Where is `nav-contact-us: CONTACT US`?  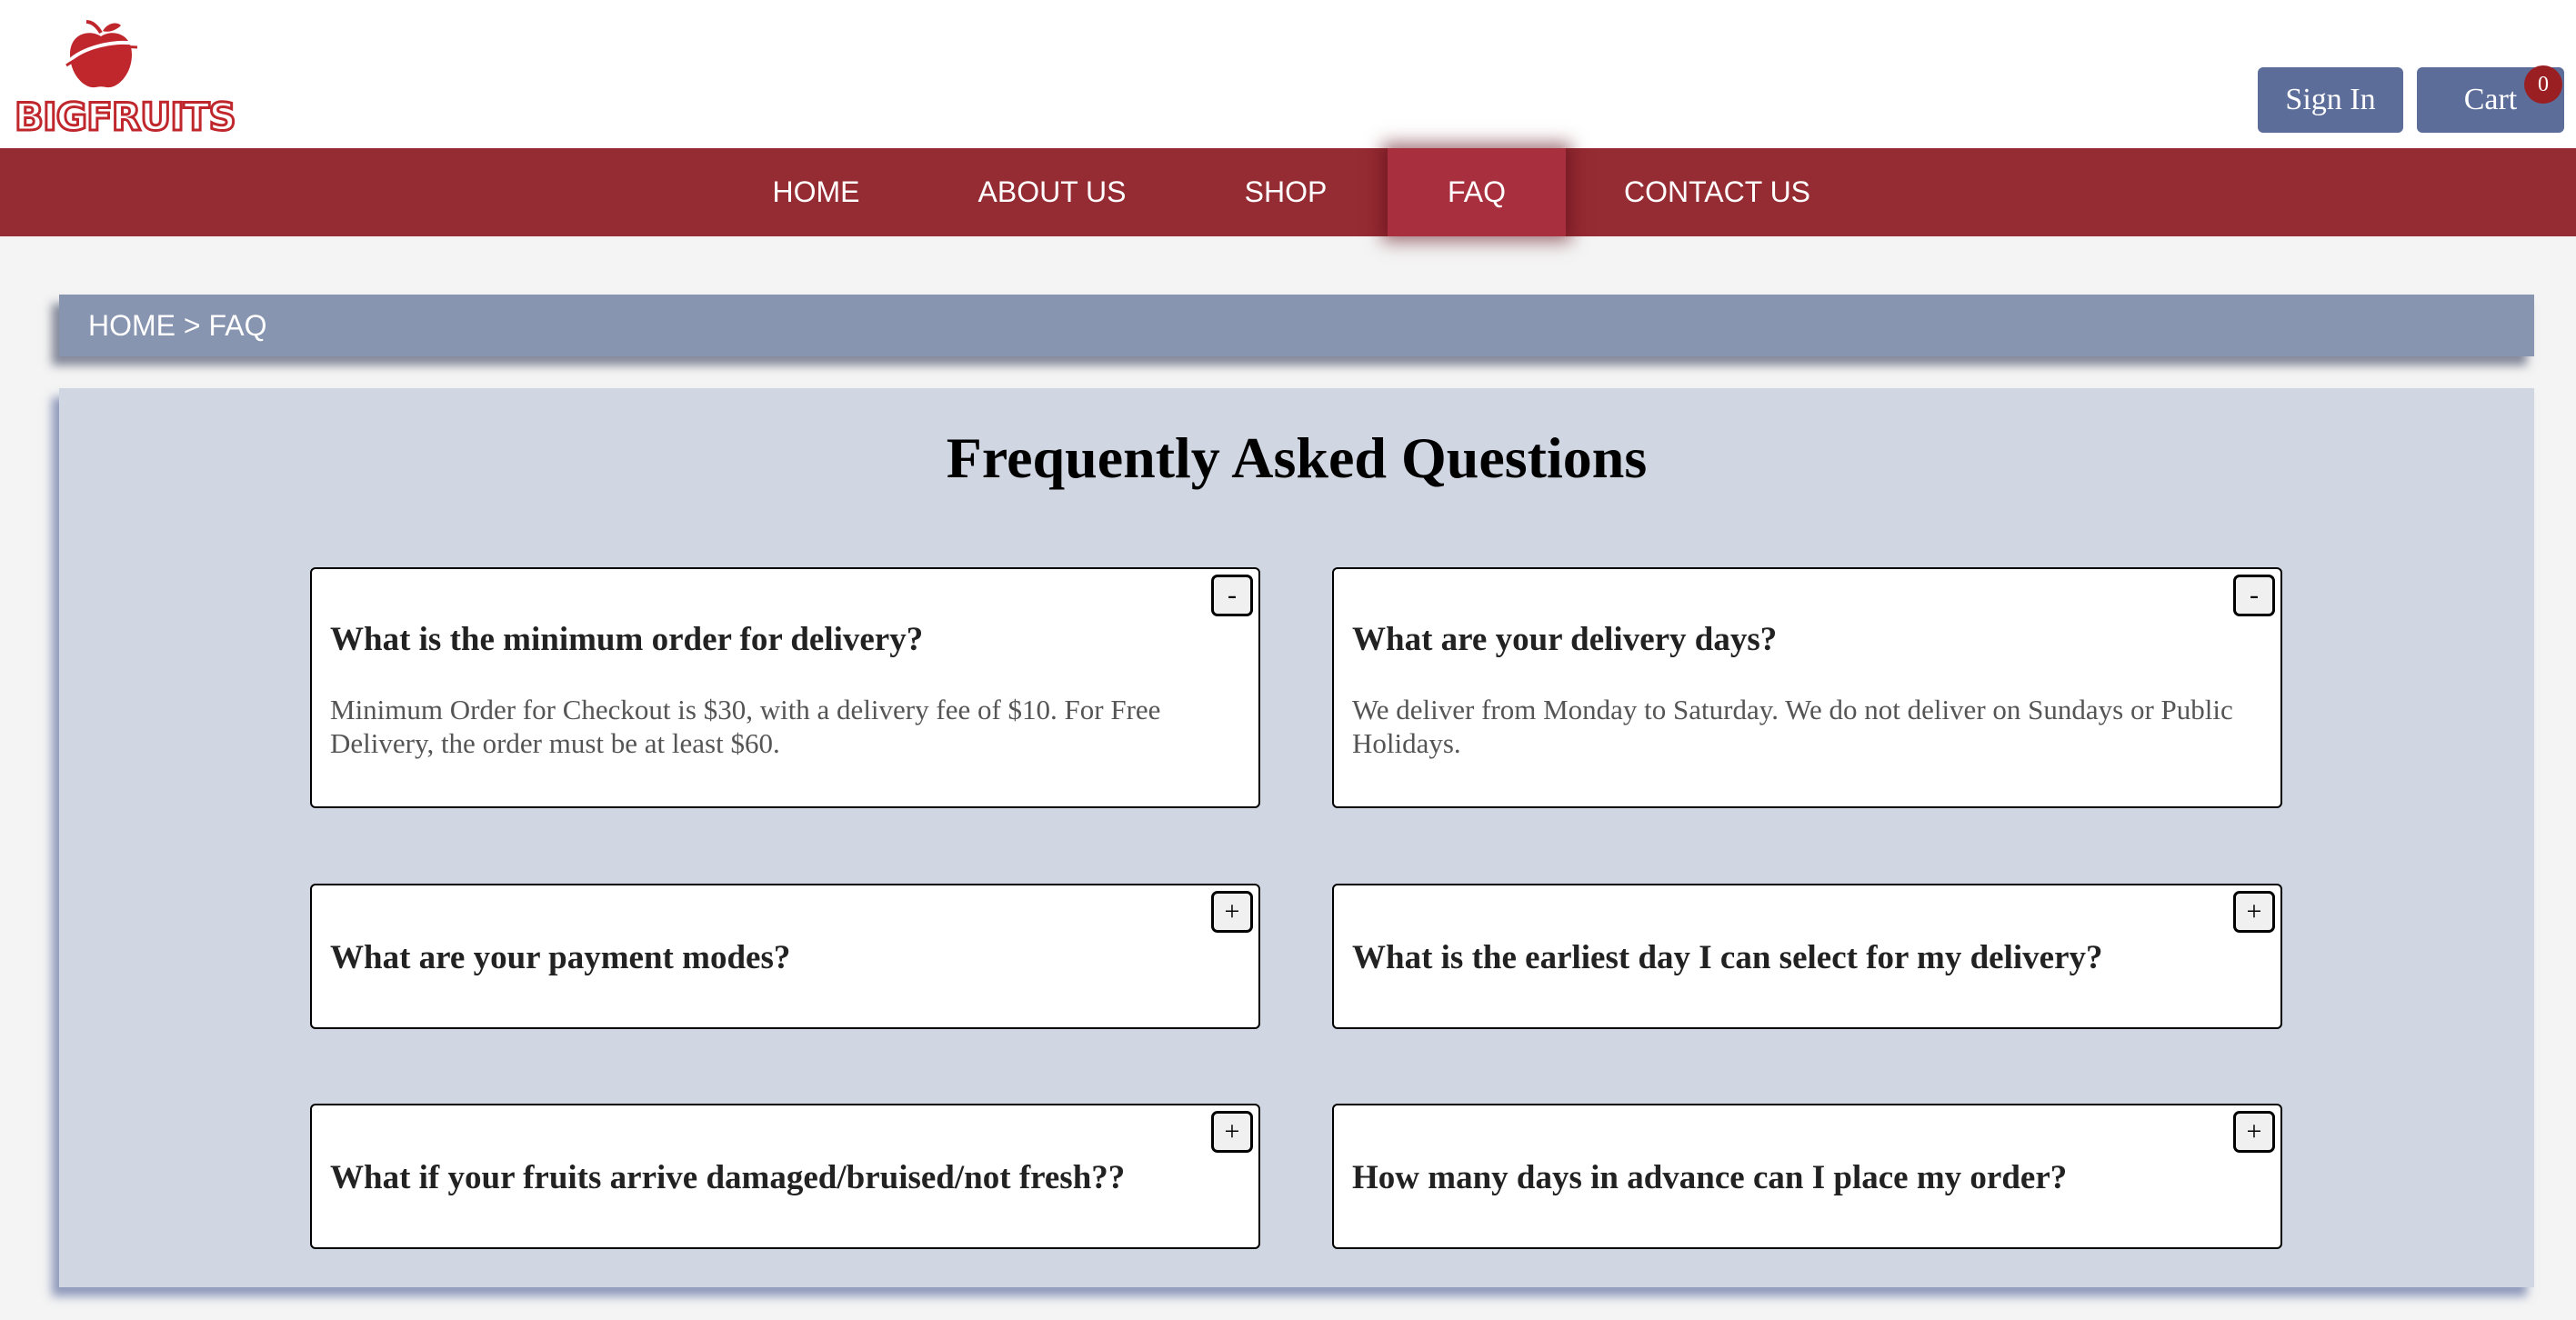
nav-contact-us: CONTACT US is located at coordinates (1718, 192).